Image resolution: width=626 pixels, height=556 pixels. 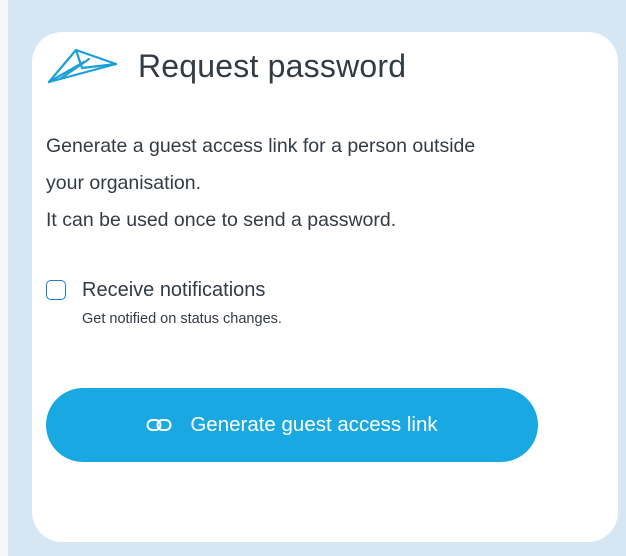 I want to click on link-icon, so click(x=159, y=425).